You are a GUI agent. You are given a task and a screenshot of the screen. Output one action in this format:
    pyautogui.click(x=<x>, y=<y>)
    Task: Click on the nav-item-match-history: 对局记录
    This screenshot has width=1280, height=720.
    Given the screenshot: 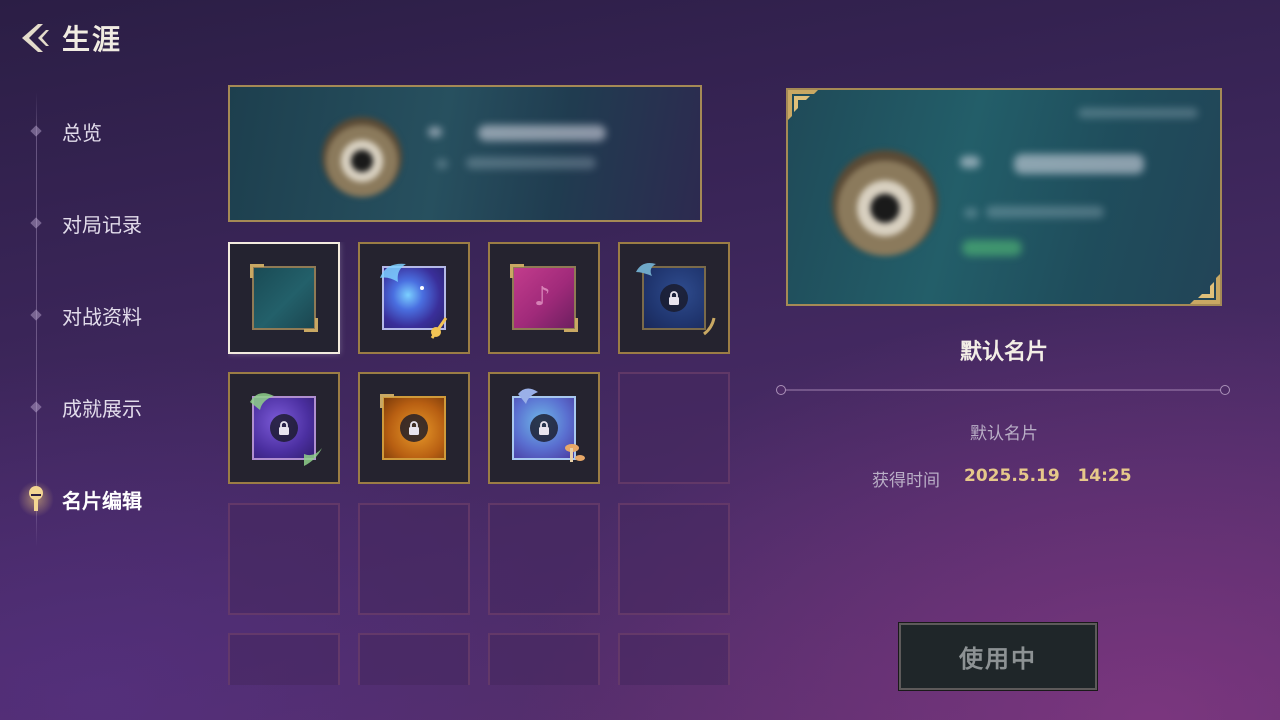 What is the action you would take?
    pyautogui.click(x=100, y=223)
    